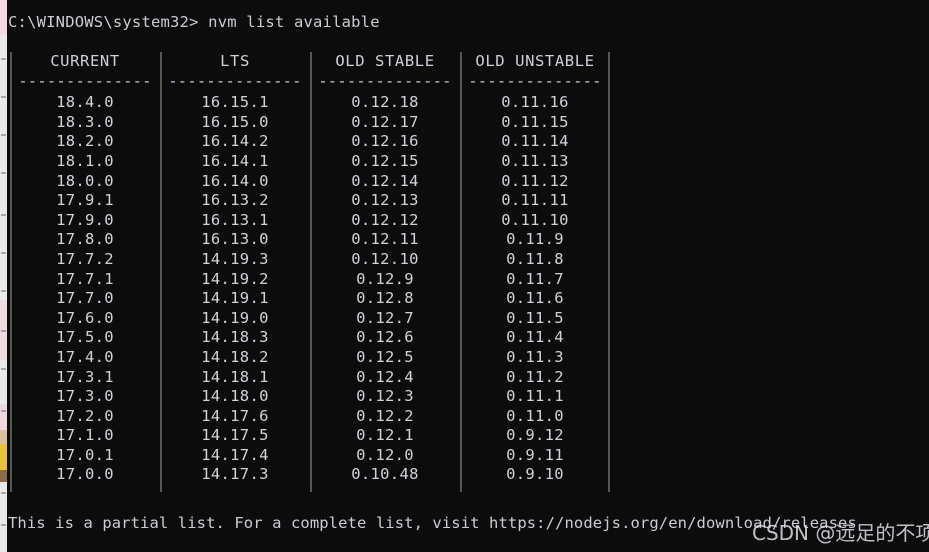 Image resolution: width=929 pixels, height=552 pixels. Describe the element at coordinates (85, 180) in the screenshot. I see `version-cell: 18.0.0` at that location.